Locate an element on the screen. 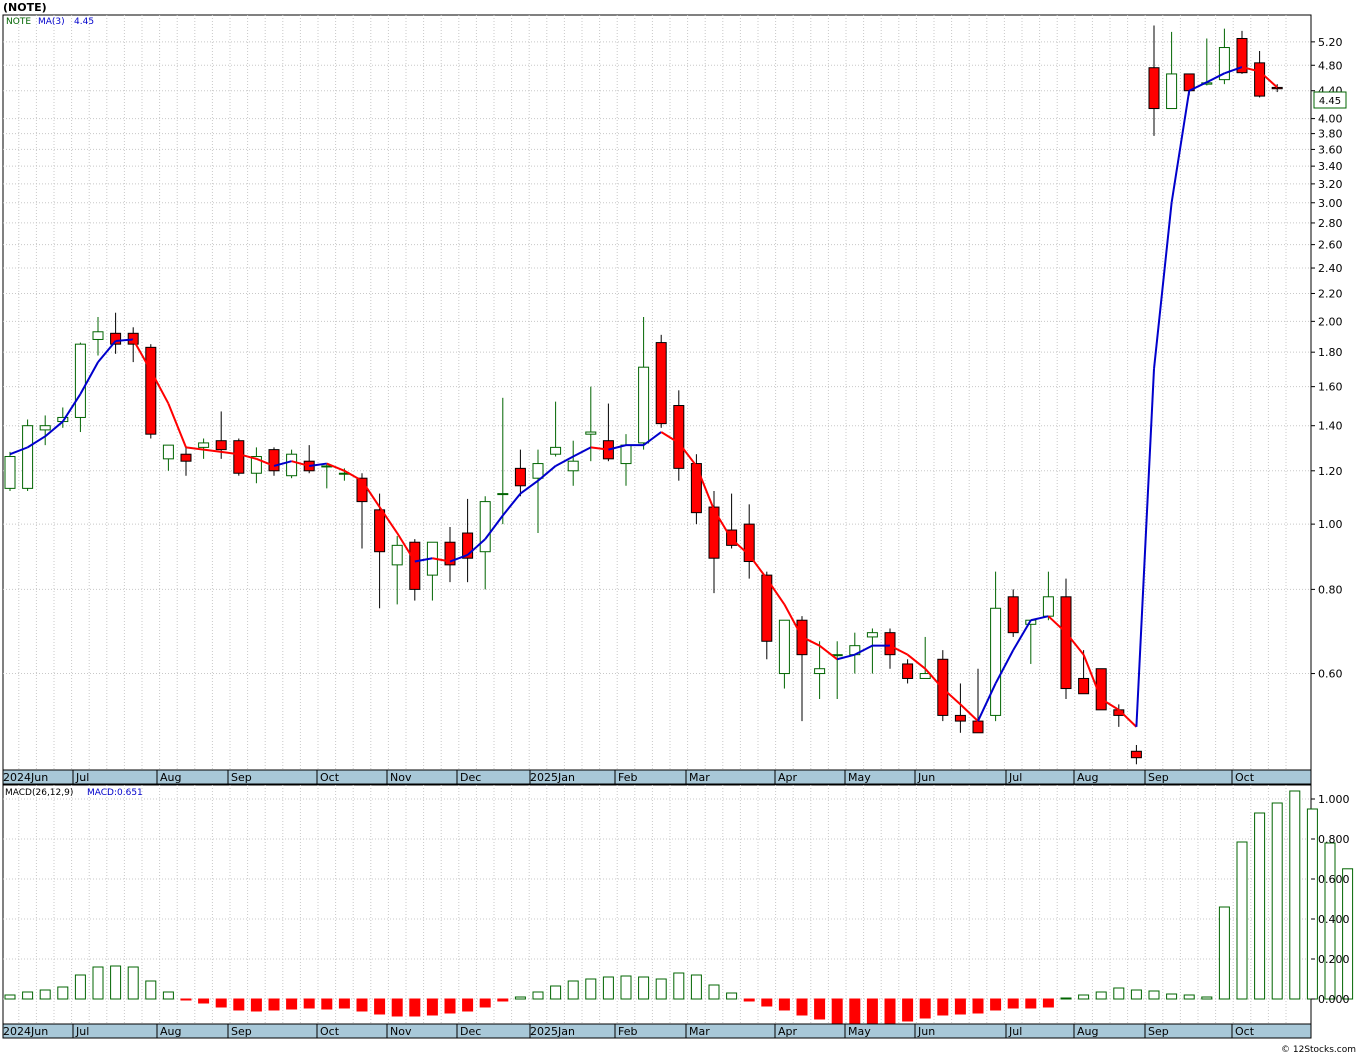  macd-month-label: Apr is located at coordinates (788, 1031).